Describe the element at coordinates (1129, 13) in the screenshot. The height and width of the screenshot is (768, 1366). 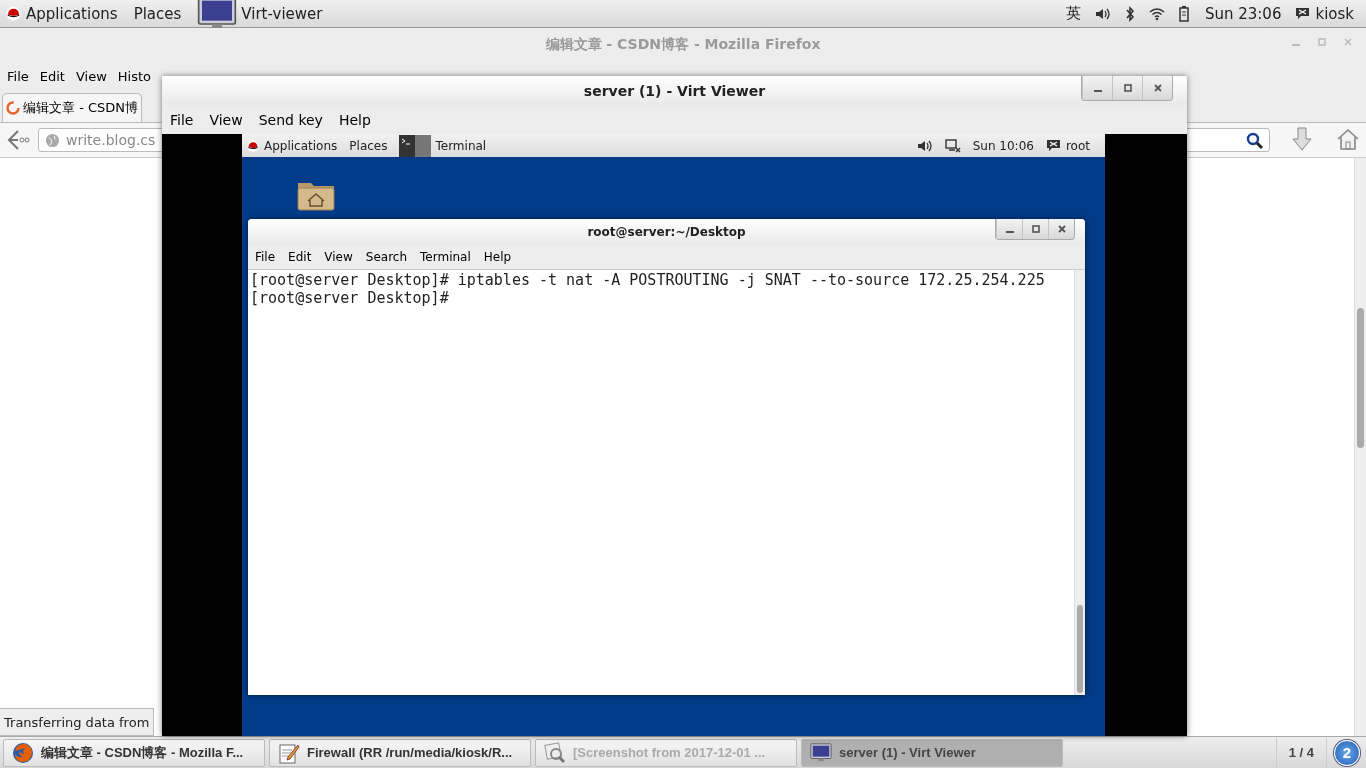
I see `bluetooth-icon` at that location.